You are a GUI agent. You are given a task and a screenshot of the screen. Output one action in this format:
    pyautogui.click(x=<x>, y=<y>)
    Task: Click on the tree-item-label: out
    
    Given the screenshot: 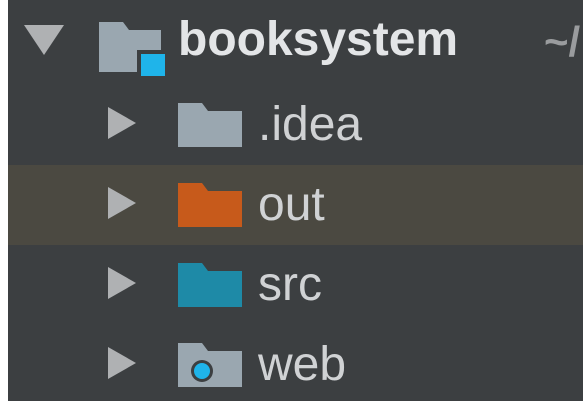 What is the action you would take?
    pyautogui.click(x=291, y=204)
    